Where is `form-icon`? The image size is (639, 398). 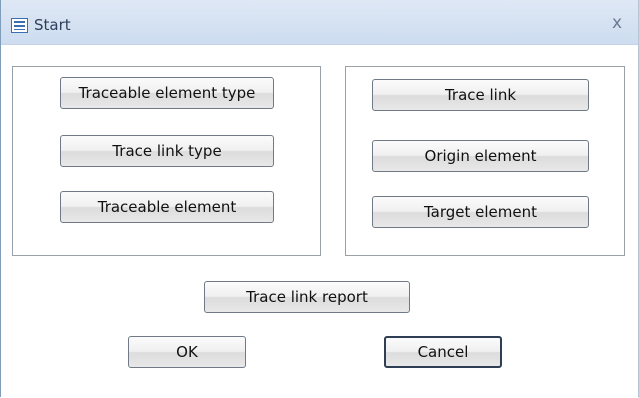 form-icon is located at coordinates (19, 25).